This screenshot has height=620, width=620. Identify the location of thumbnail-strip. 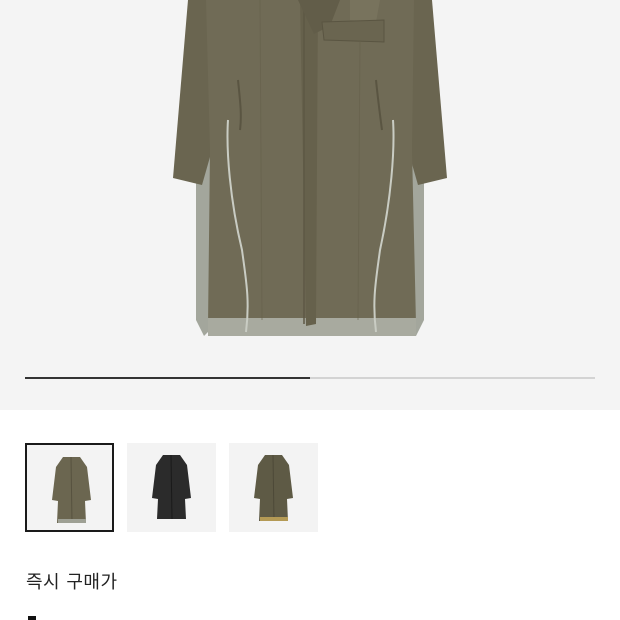
(175, 488).